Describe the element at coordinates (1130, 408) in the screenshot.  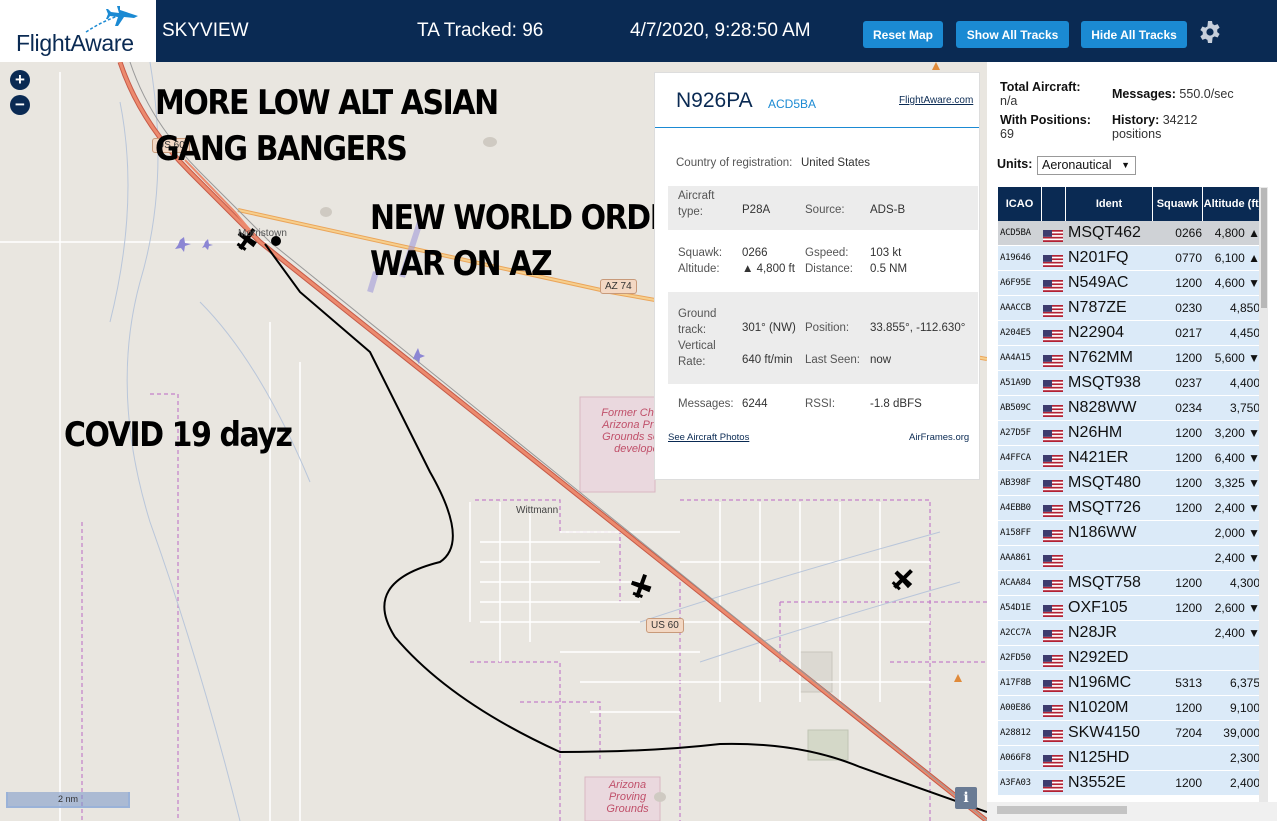
I see `table-row: AB509C N828WW 0234 3,750` at that location.